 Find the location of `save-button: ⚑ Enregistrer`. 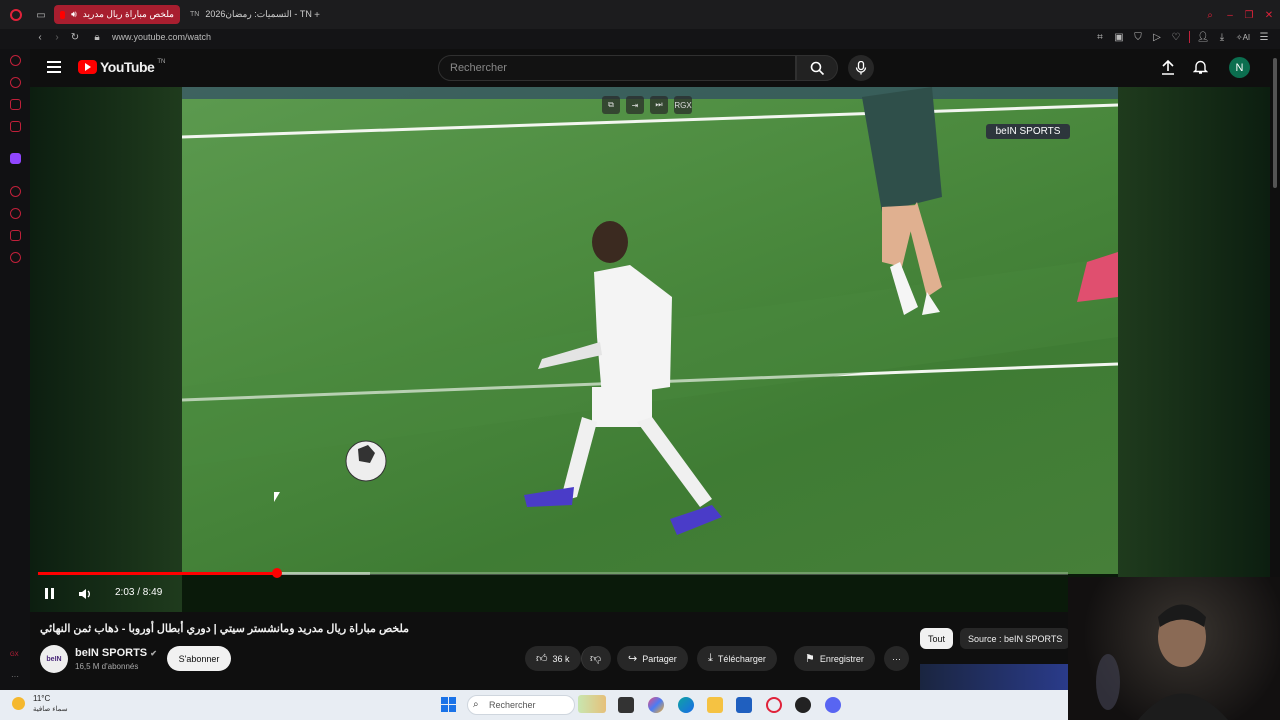

save-button: ⚑ Enregistrer is located at coordinates (834, 658).